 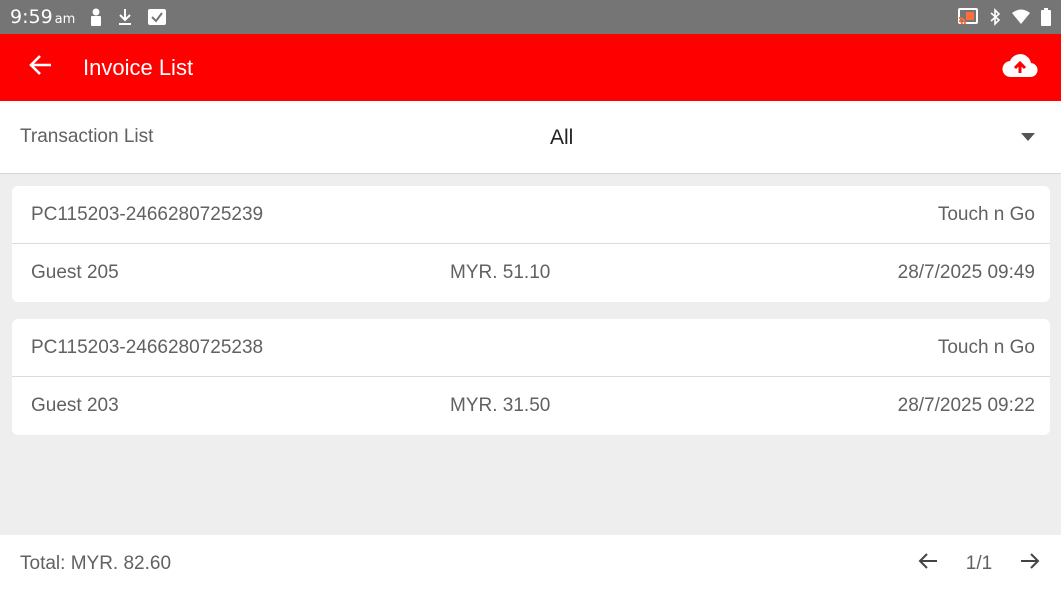 I want to click on previous-page-button, so click(x=928, y=564).